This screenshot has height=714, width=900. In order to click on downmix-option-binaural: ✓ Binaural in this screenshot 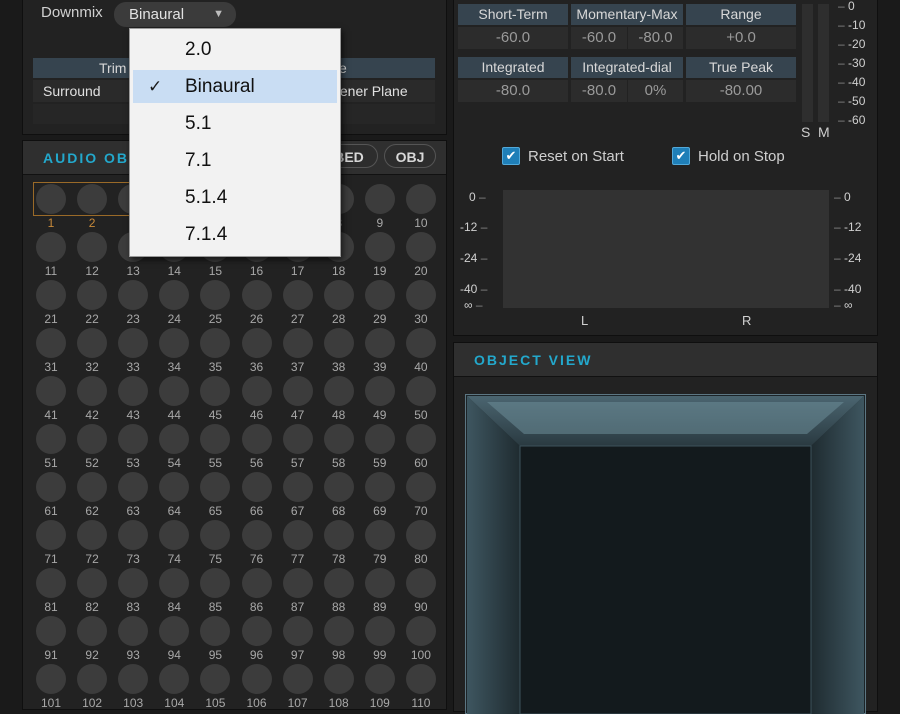, I will do `click(235, 86)`.